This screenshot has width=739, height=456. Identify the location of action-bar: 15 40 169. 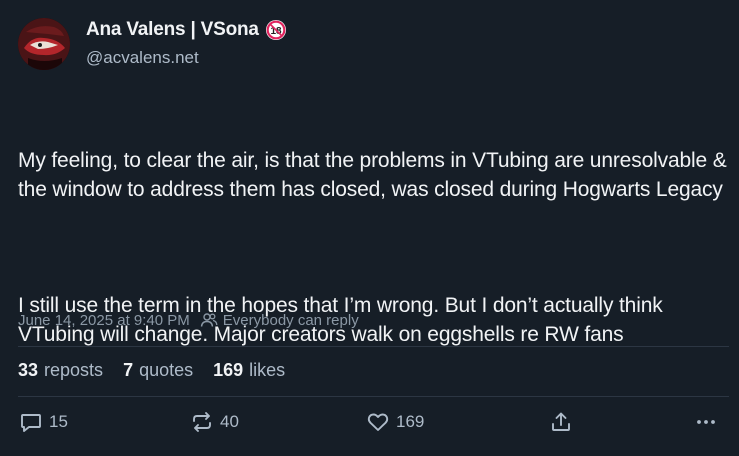
(369, 427).